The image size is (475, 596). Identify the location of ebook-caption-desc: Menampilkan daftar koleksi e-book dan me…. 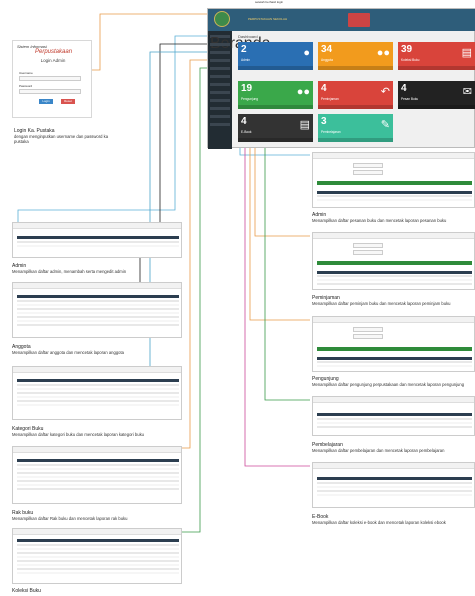
(379, 522).